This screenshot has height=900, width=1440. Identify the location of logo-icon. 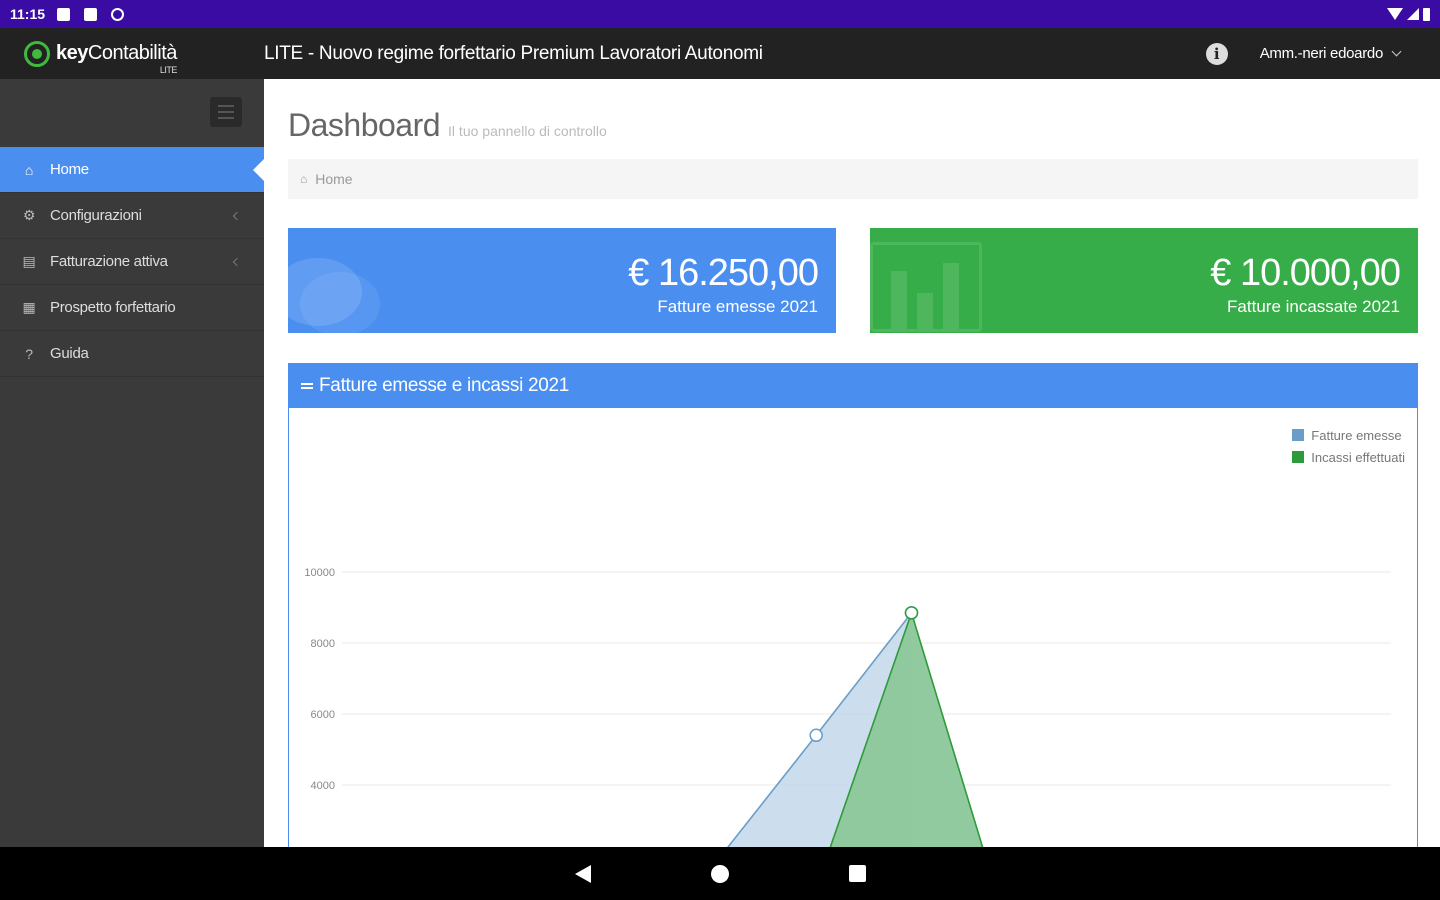
(37, 53).